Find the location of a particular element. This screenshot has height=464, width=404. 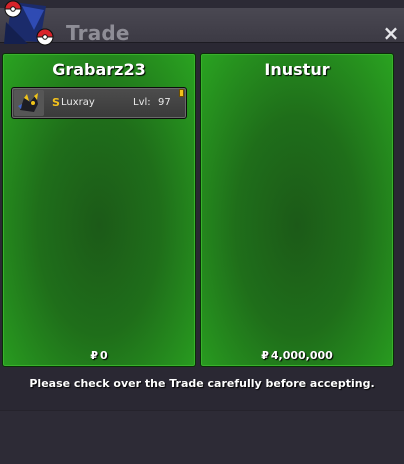

money-amount-left: 0 is located at coordinates (104, 355).